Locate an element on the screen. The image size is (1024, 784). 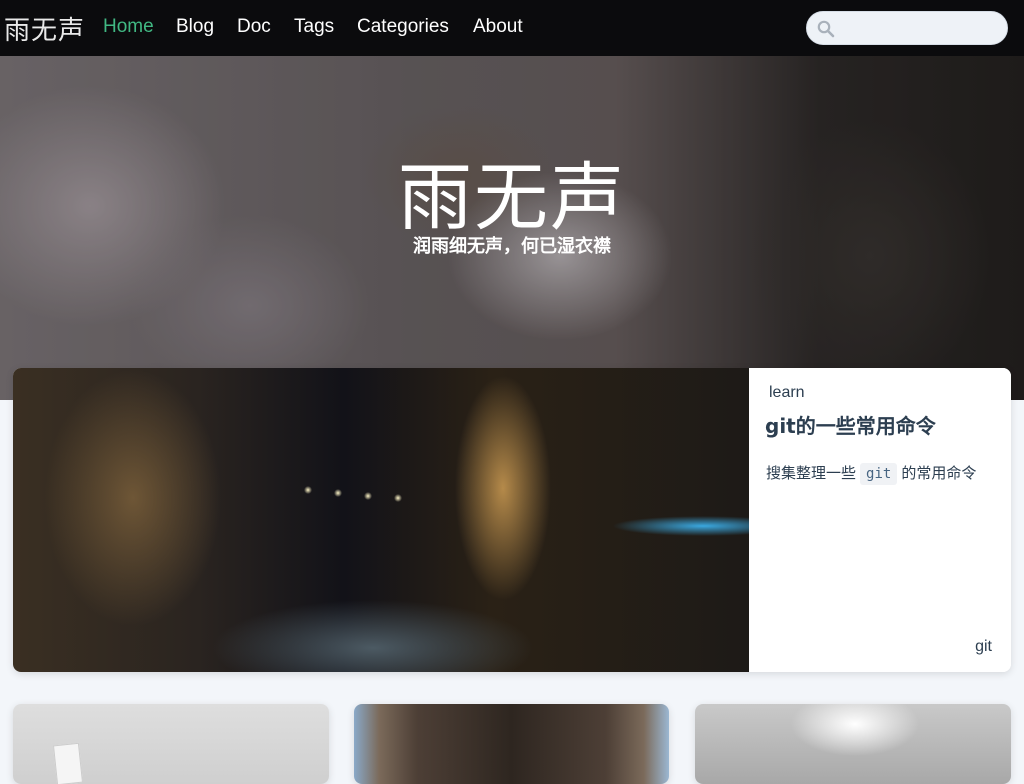
search-input is located at coordinates (921, 28).